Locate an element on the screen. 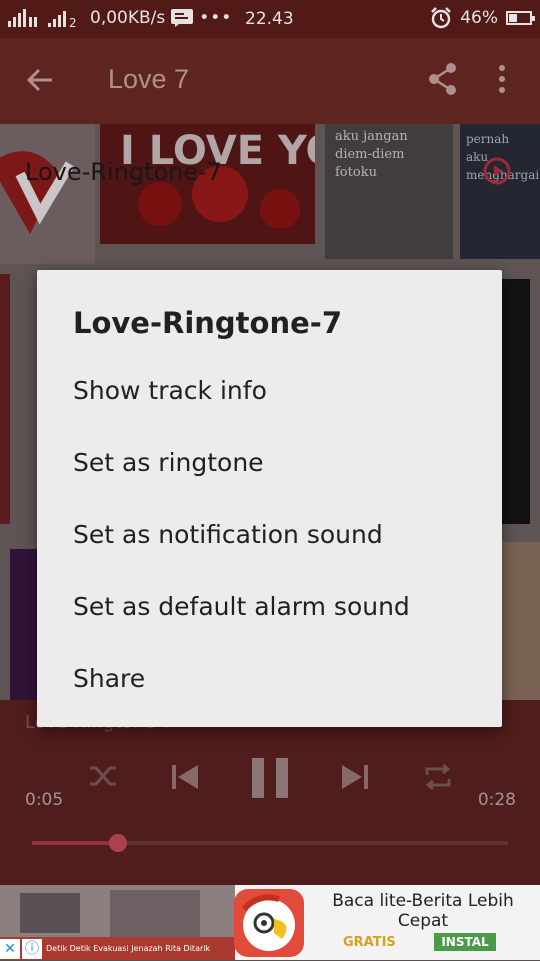 This screenshot has width=540, height=961. clock: 22.43 is located at coordinates (269, 19).